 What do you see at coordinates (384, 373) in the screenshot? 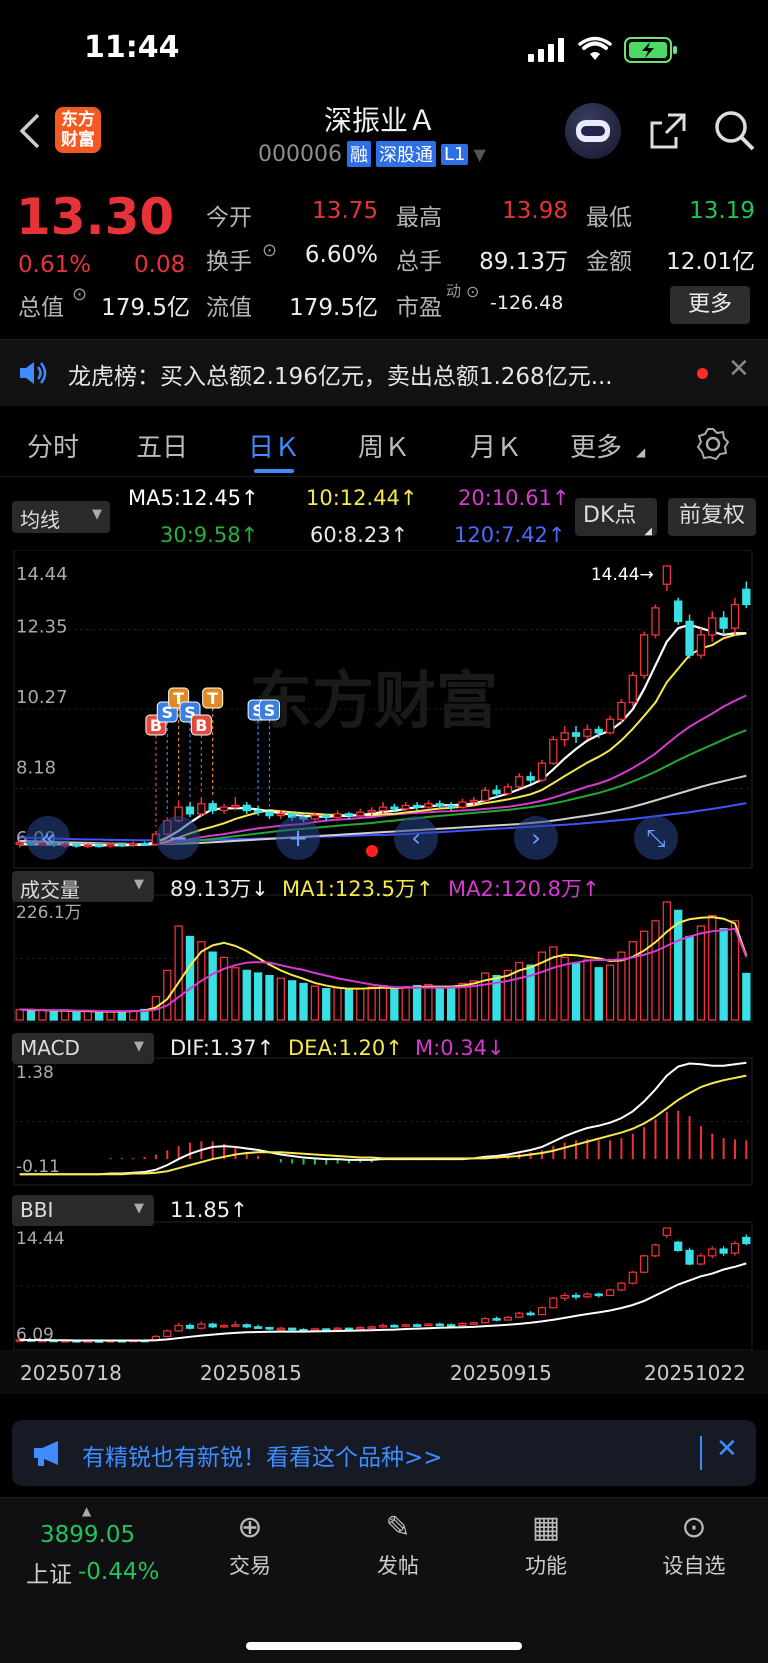
I see `dragon-tiger-notice: 龙虎榜：买入总额2.196亿元，卖出总额1.268亿元... ✕` at bounding box center [384, 373].